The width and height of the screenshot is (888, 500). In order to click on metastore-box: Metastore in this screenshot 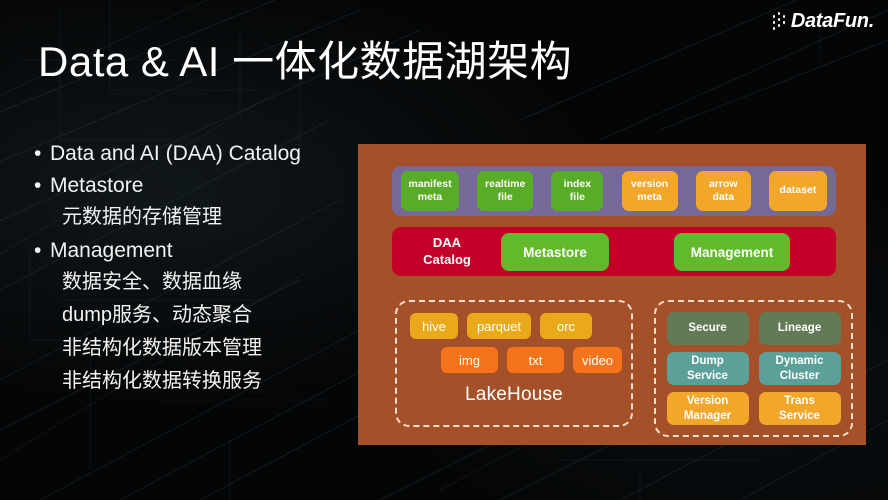, I will do `click(555, 252)`.